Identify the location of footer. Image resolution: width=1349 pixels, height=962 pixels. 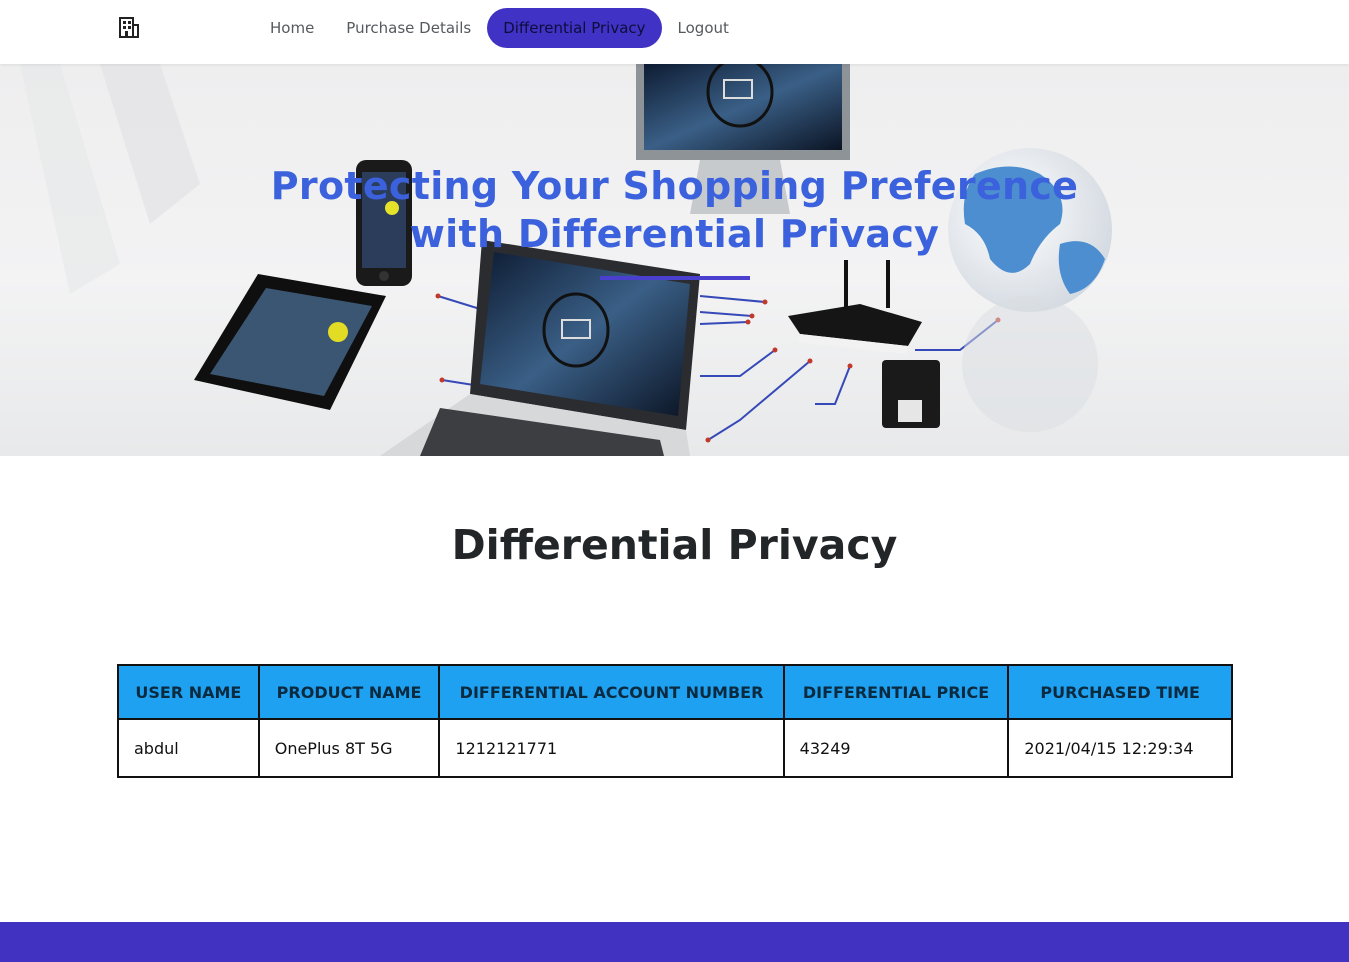
(674, 942).